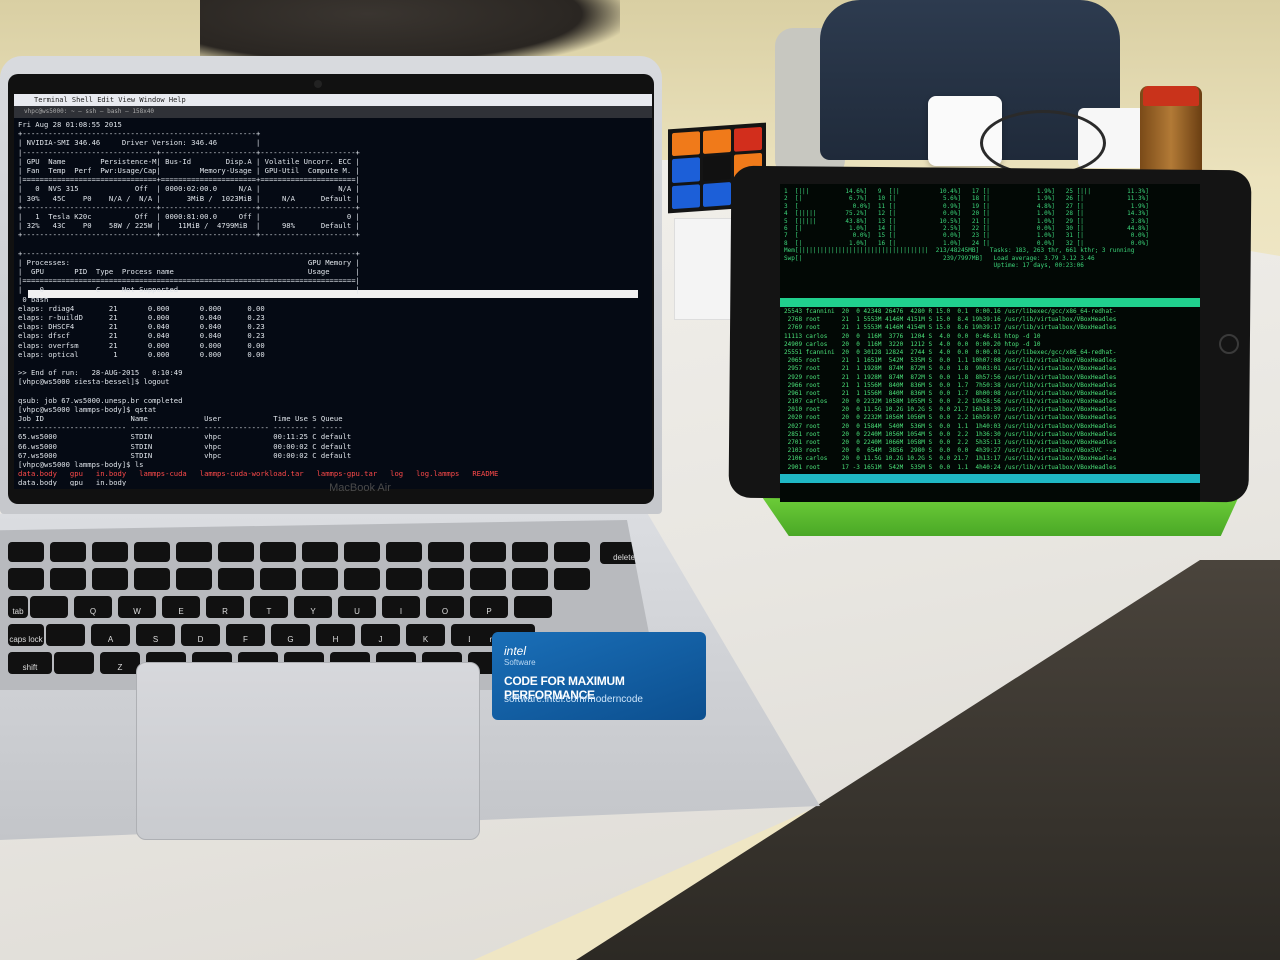  What do you see at coordinates (308, 751) in the screenshot?
I see `trackpad` at bounding box center [308, 751].